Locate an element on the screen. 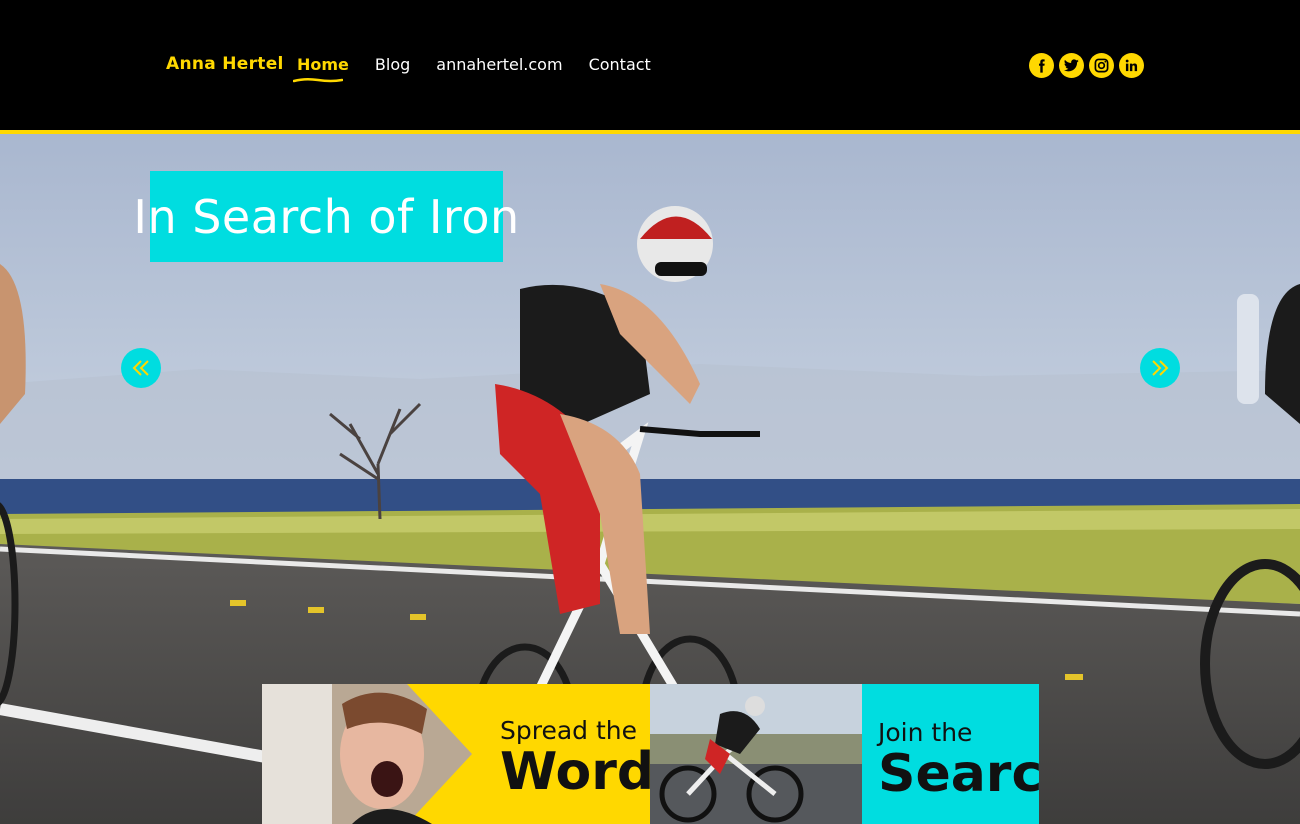  nav-home-label: Home is located at coordinates (323, 64).